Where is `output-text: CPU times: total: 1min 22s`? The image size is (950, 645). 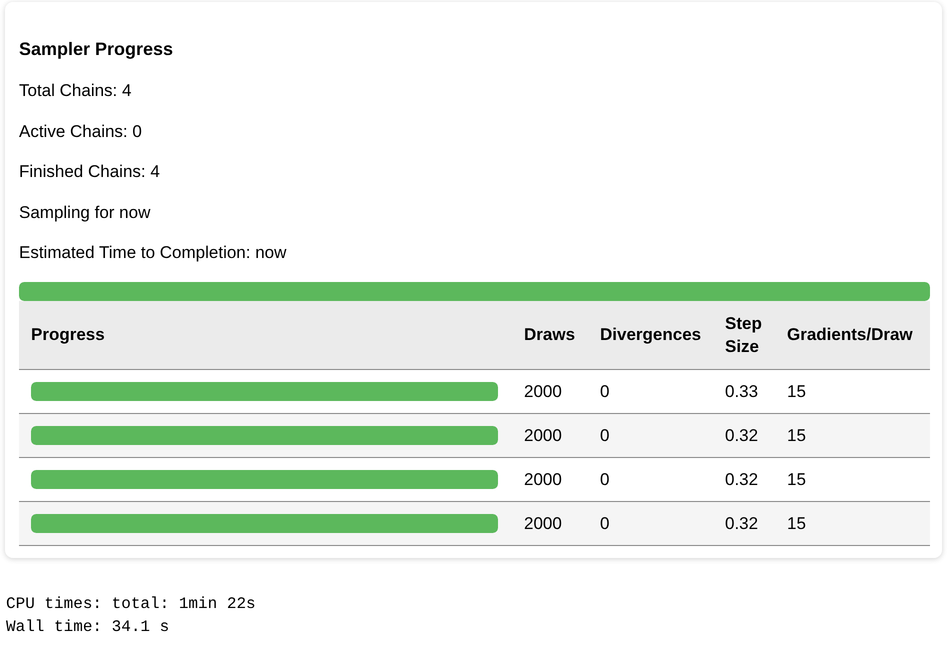
output-text: CPU times: total: 1min 22s is located at coordinates (131, 604).